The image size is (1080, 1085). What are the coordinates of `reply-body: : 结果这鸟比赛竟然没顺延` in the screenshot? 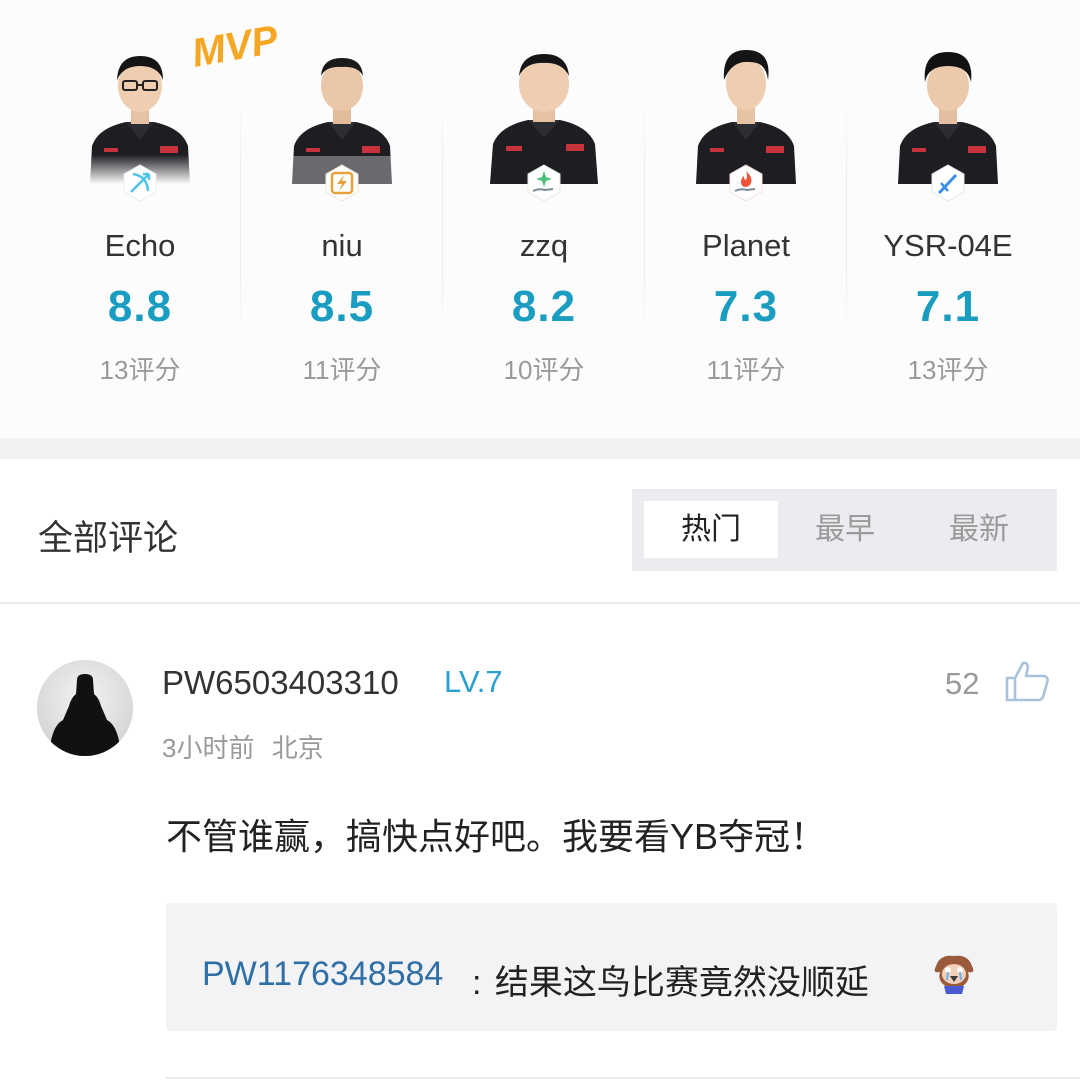 It's located at (670, 979).